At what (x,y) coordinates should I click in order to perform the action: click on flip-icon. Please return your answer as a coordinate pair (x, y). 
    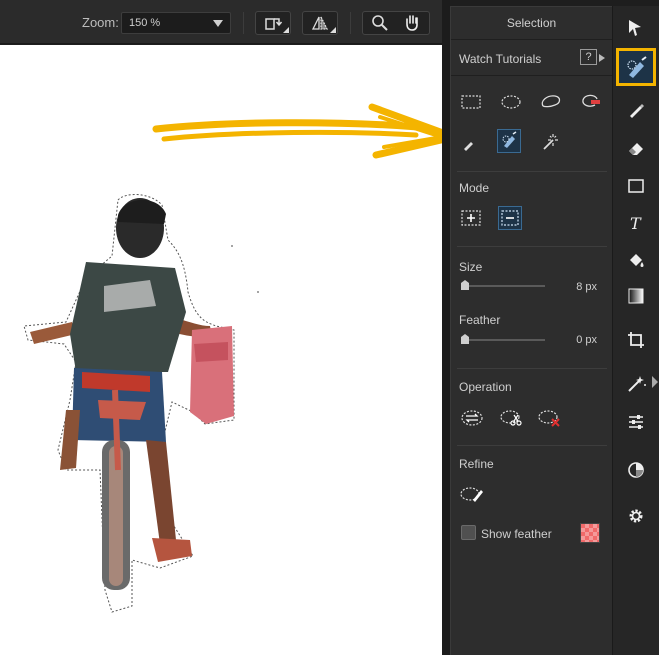
    Looking at the image, I should click on (320, 23).